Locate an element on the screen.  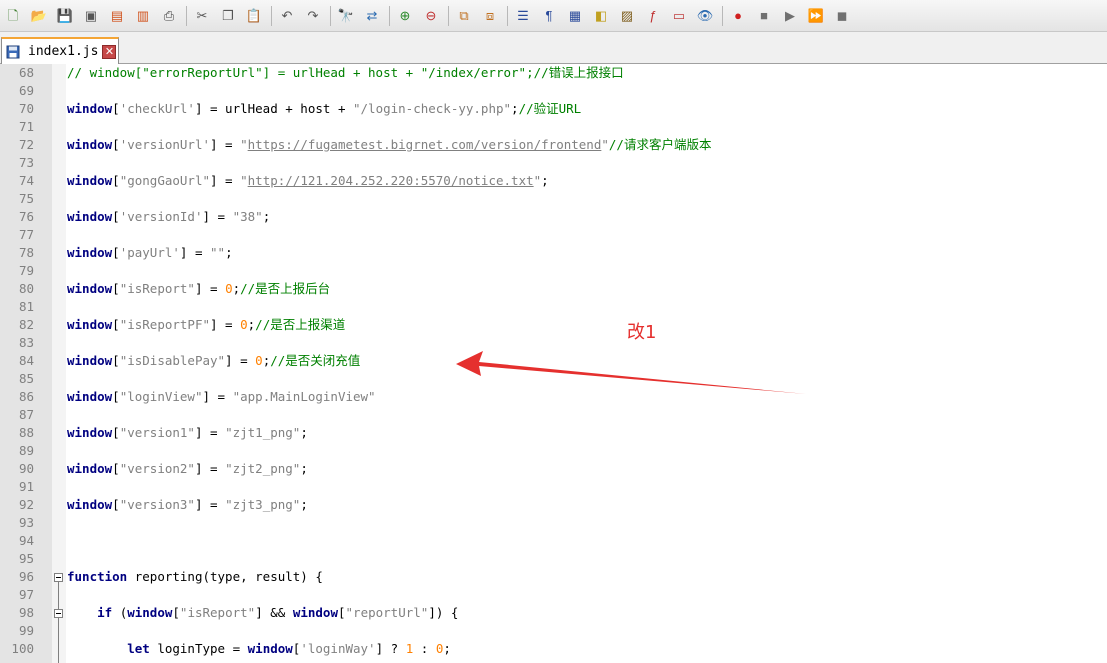
annotation-label: 改1 is located at coordinates (642, 332).